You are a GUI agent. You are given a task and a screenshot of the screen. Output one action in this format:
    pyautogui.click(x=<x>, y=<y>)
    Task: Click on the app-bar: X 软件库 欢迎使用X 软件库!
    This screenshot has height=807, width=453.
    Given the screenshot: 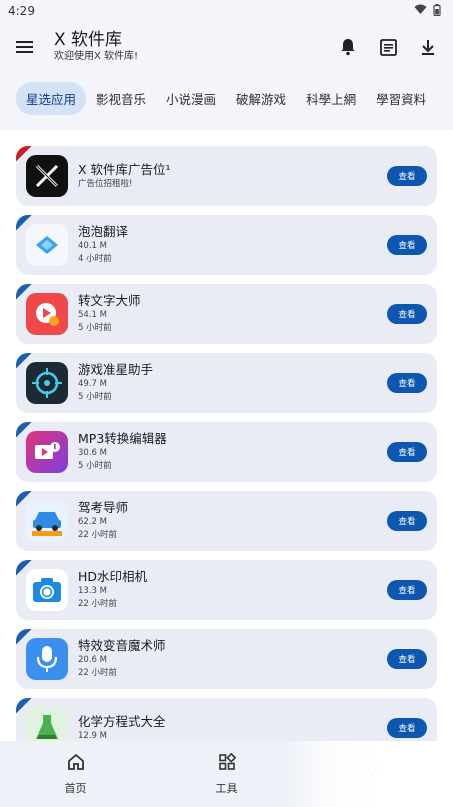 What is the action you would take?
    pyautogui.click(x=226, y=47)
    